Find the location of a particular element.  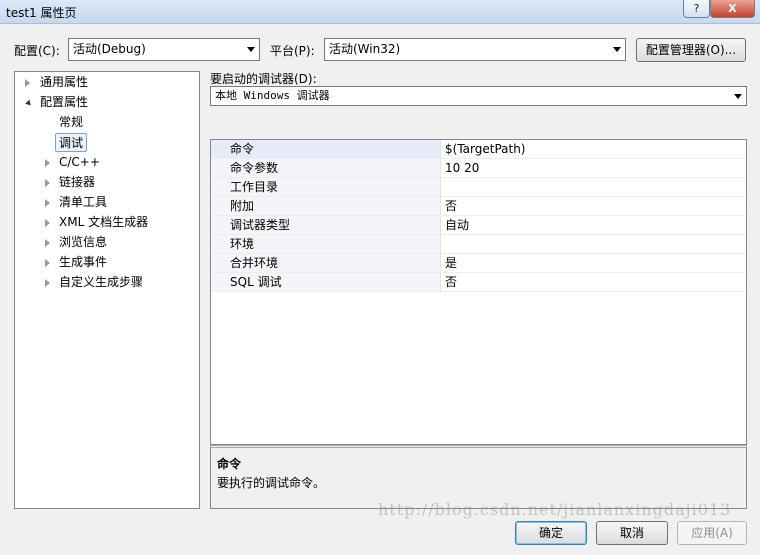

property-row-debugger-type: 调试器类型 自动 is located at coordinates (478, 225).